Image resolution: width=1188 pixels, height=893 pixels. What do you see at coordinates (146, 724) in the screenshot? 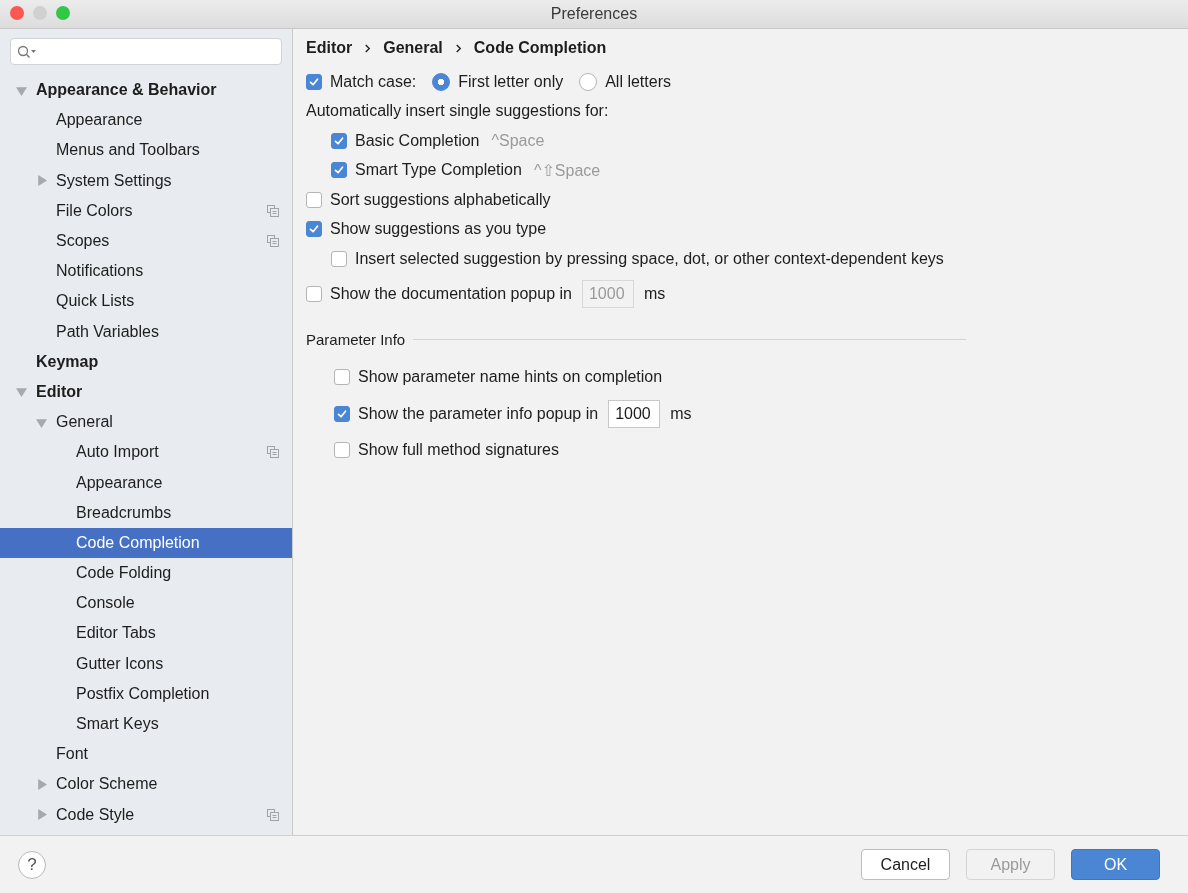
I see `tree-item: Smart Keys` at bounding box center [146, 724].